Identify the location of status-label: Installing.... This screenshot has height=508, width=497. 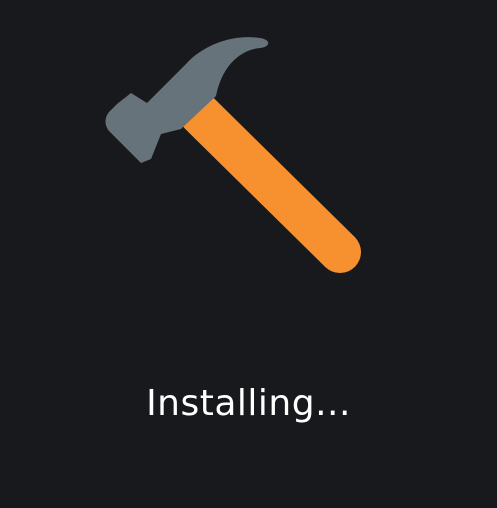
(248, 403).